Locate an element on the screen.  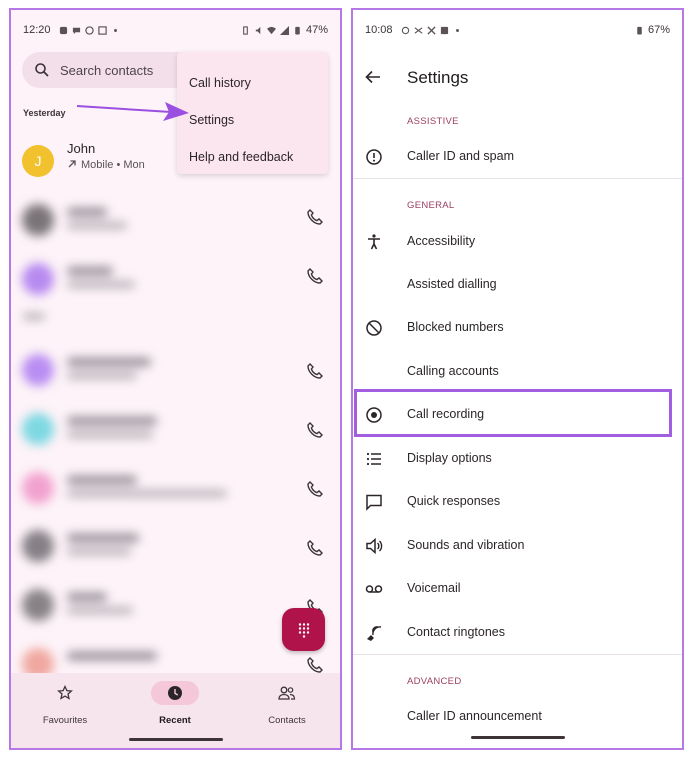
x-icon is located at coordinates (431, 30).